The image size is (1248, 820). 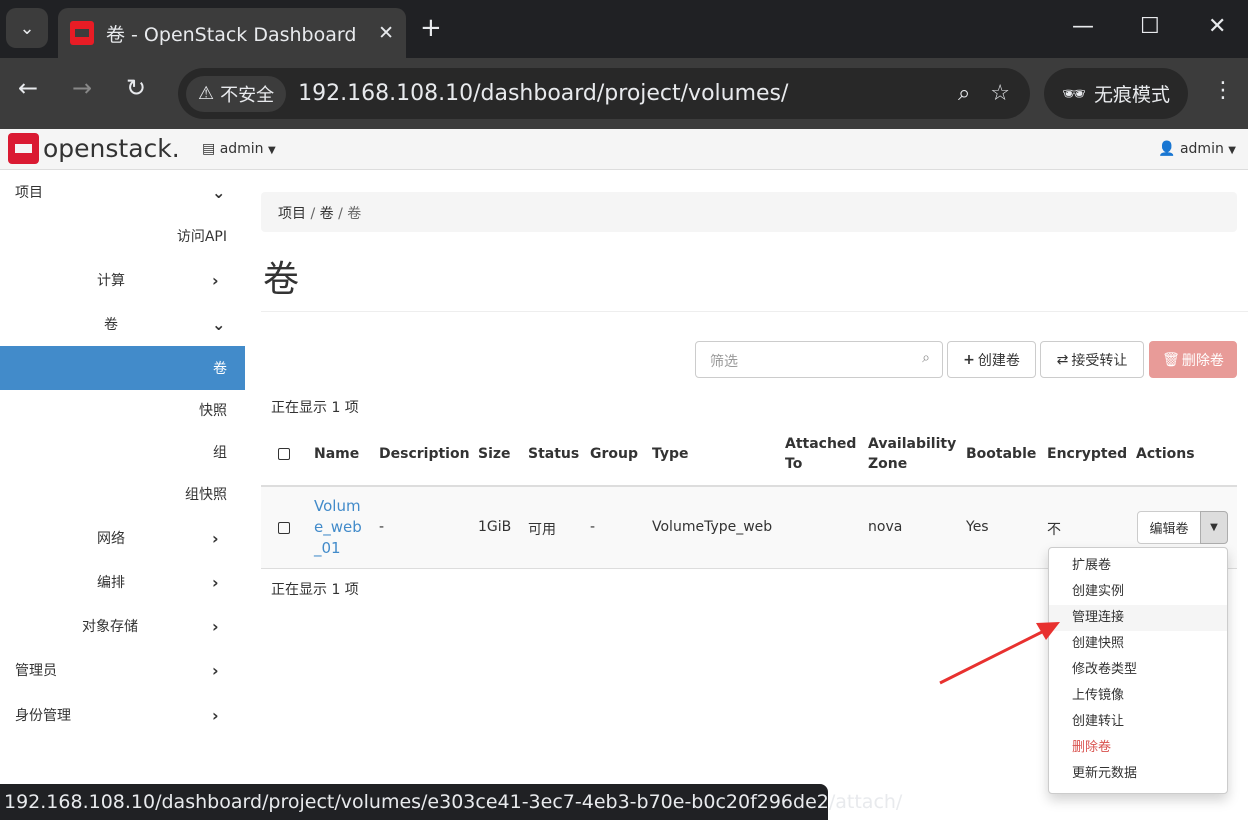 I want to click on sidebar-item-volumes: 卷, so click(x=122, y=368).